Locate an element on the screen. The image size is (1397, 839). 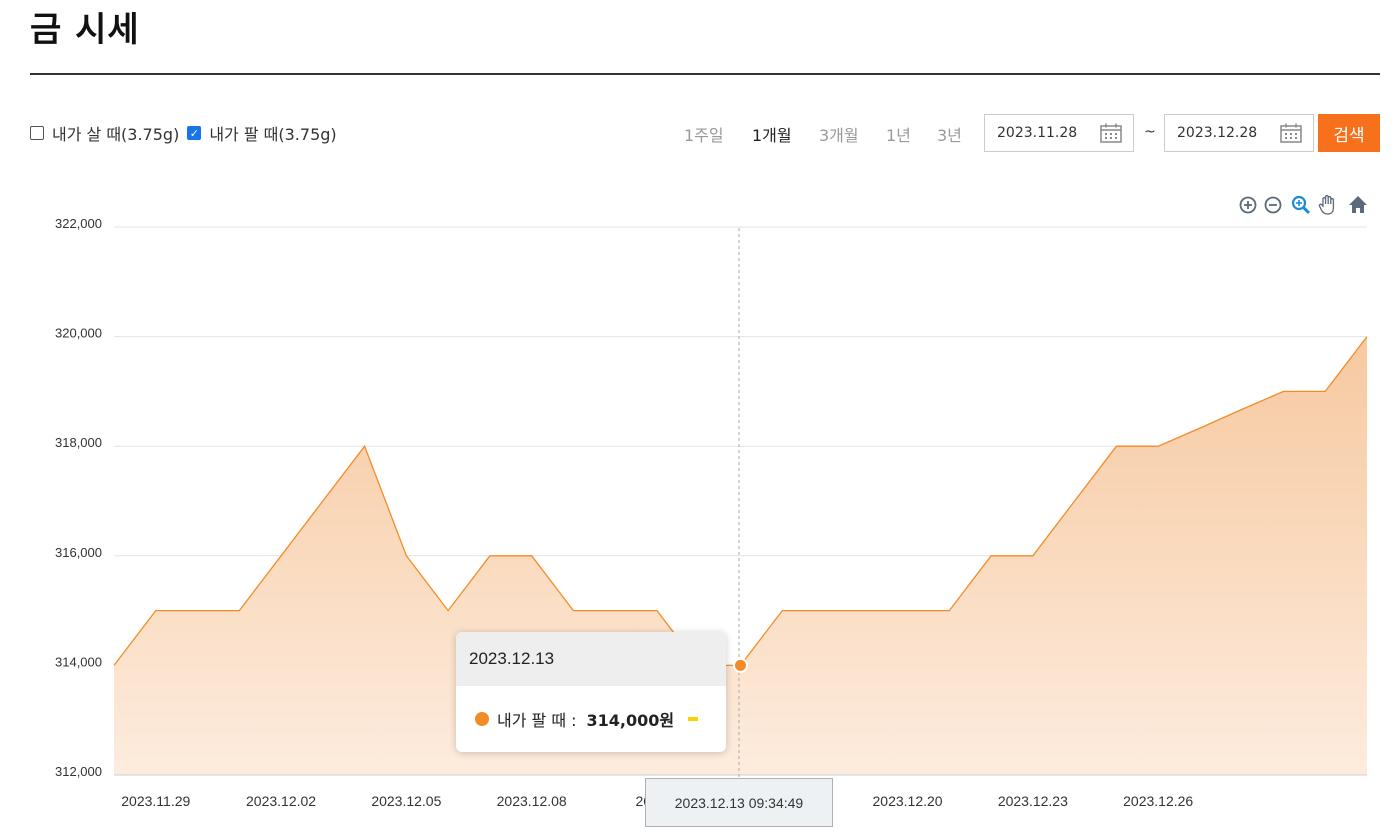
tooltip-row: 내가 팔 때 : 314,000원 is located at coordinates (591, 719).